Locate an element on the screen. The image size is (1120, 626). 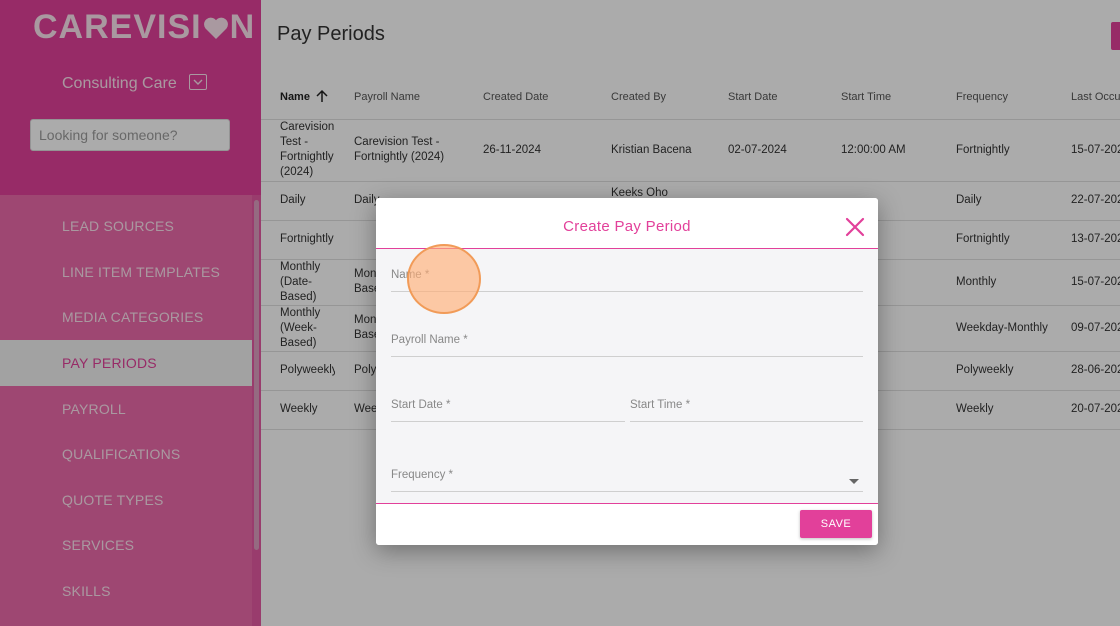
payroll-name-field-label: Payroll Name * is located at coordinates (429, 340).